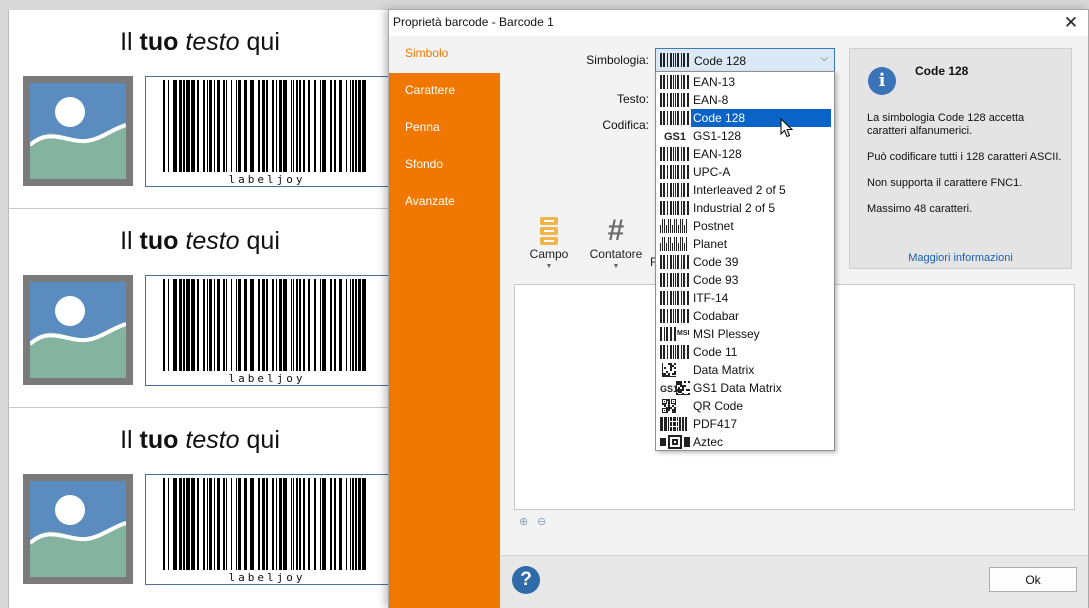 Image resolution: width=1089 pixels, height=608 pixels. Describe the element at coordinates (745, 370) in the screenshot. I see `symbology-option: Data Matrix` at that location.